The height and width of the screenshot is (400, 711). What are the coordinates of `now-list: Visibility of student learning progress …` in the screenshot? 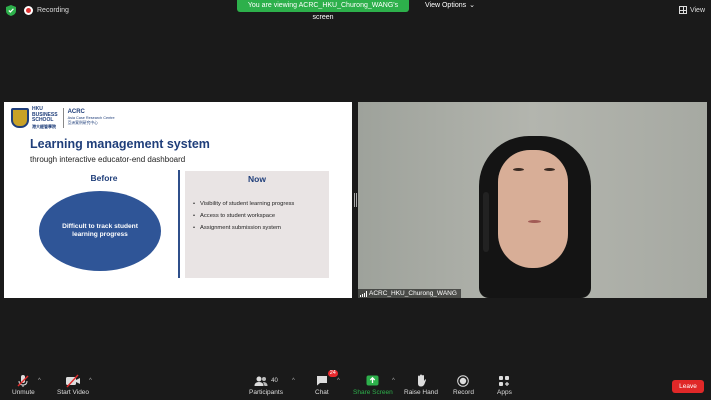 It's located at (243, 219).